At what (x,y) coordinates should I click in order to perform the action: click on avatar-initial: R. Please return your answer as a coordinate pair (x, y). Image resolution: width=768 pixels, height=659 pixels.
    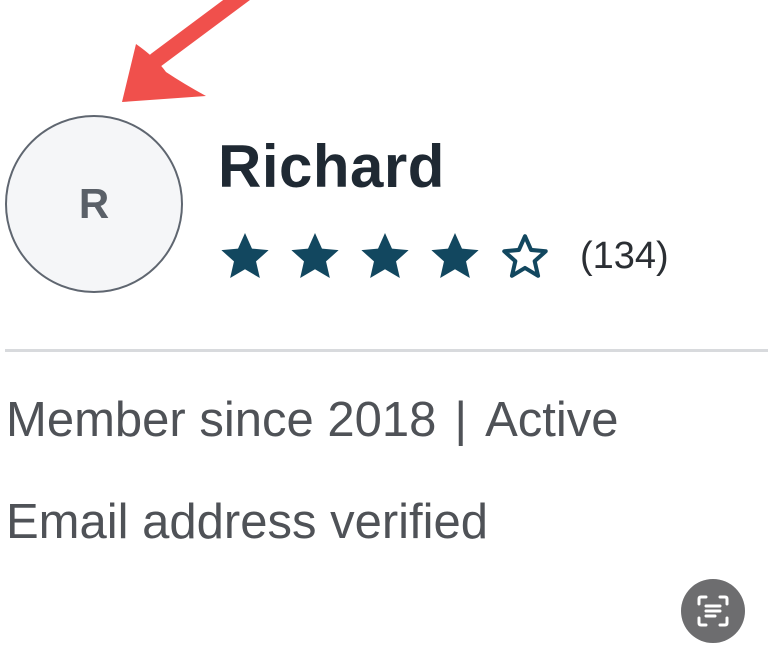
    Looking at the image, I should click on (94, 203).